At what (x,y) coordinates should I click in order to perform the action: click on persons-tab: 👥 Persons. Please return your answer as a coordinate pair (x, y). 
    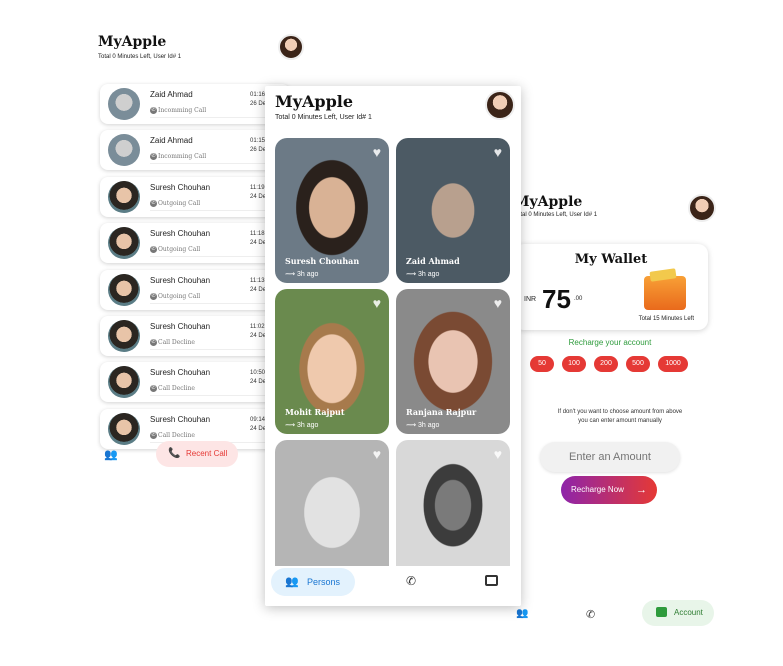
    Looking at the image, I should click on (313, 582).